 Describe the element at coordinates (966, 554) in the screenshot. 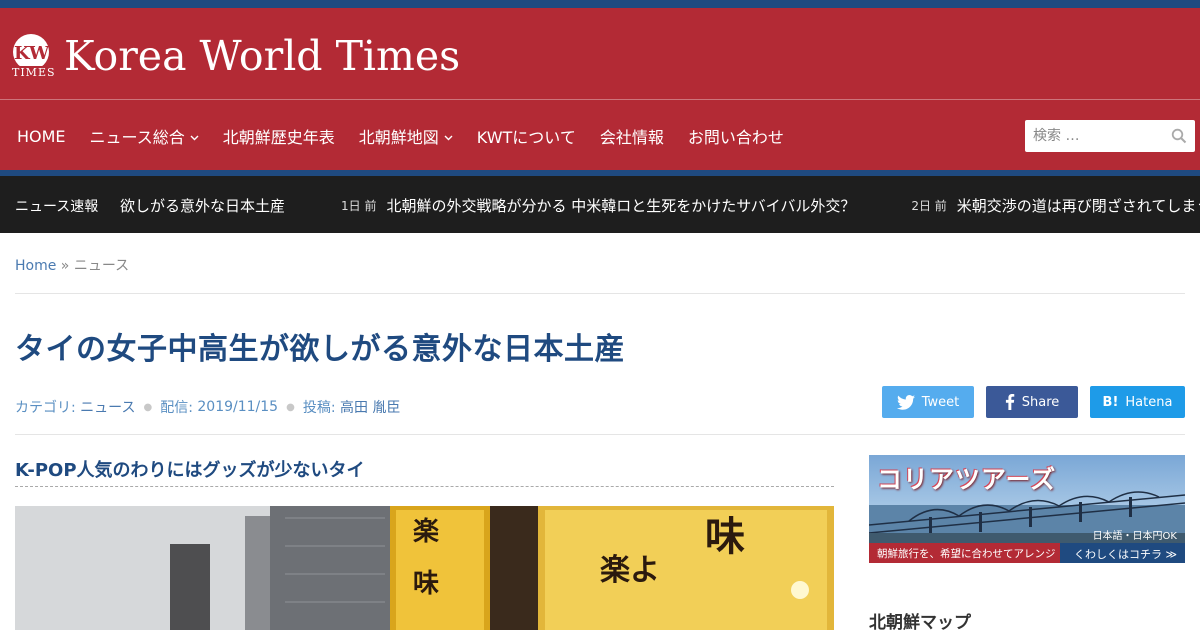

I see `banner-slogan: 朝鮮旅行を、希望に合わせてアレンジ` at that location.